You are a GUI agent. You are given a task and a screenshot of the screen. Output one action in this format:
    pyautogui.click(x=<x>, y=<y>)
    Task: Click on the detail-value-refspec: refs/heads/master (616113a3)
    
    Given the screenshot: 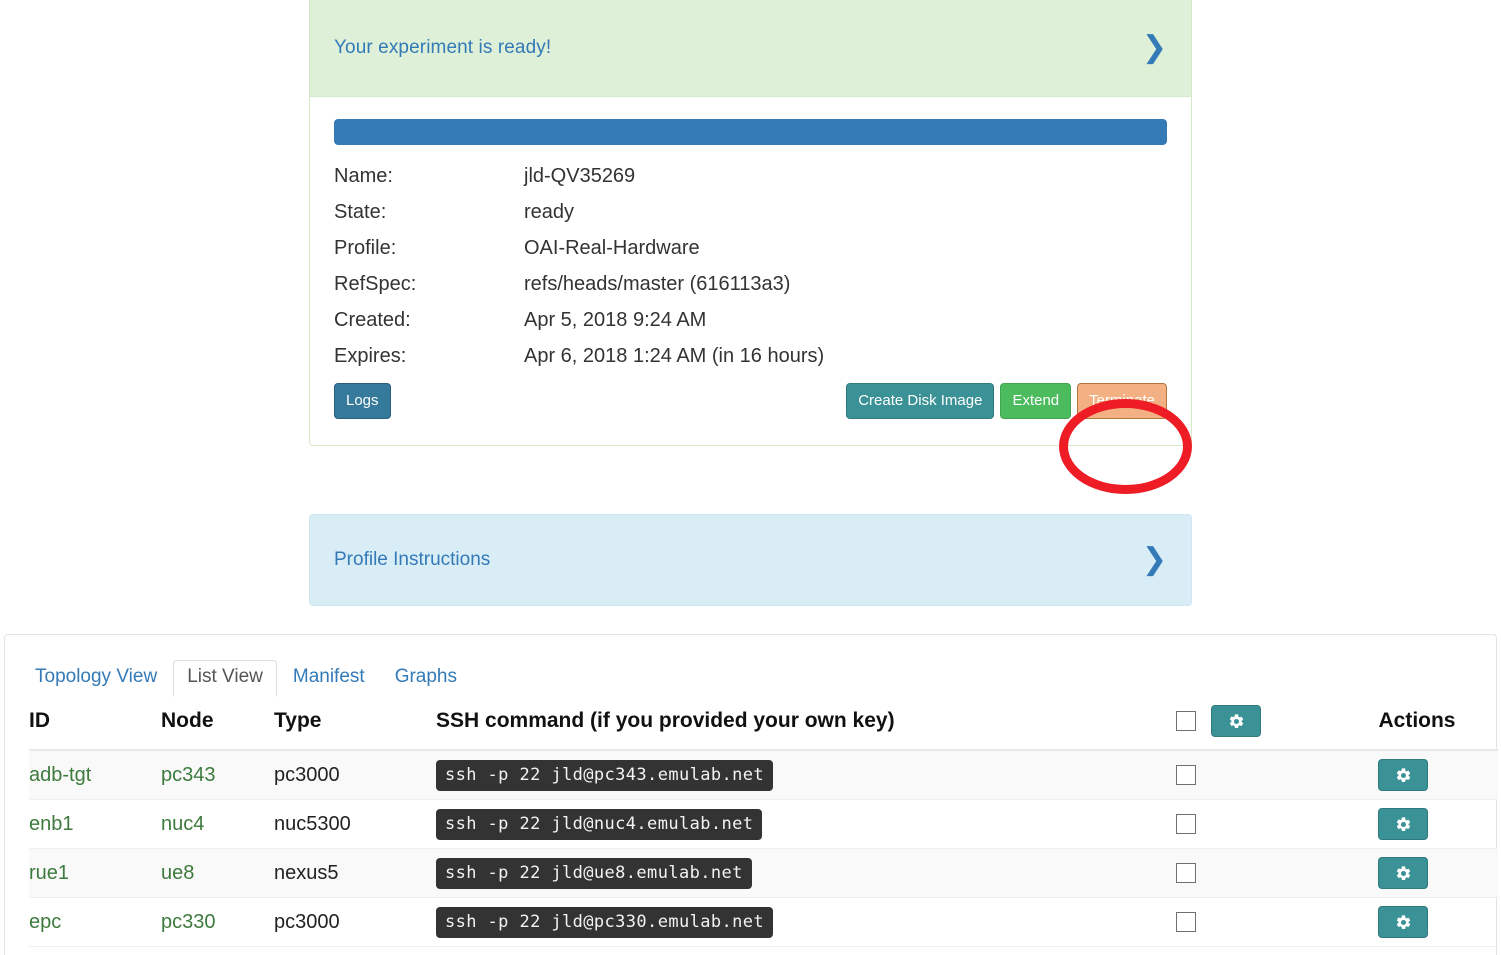 What is the action you would take?
    pyautogui.click(x=657, y=284)
    